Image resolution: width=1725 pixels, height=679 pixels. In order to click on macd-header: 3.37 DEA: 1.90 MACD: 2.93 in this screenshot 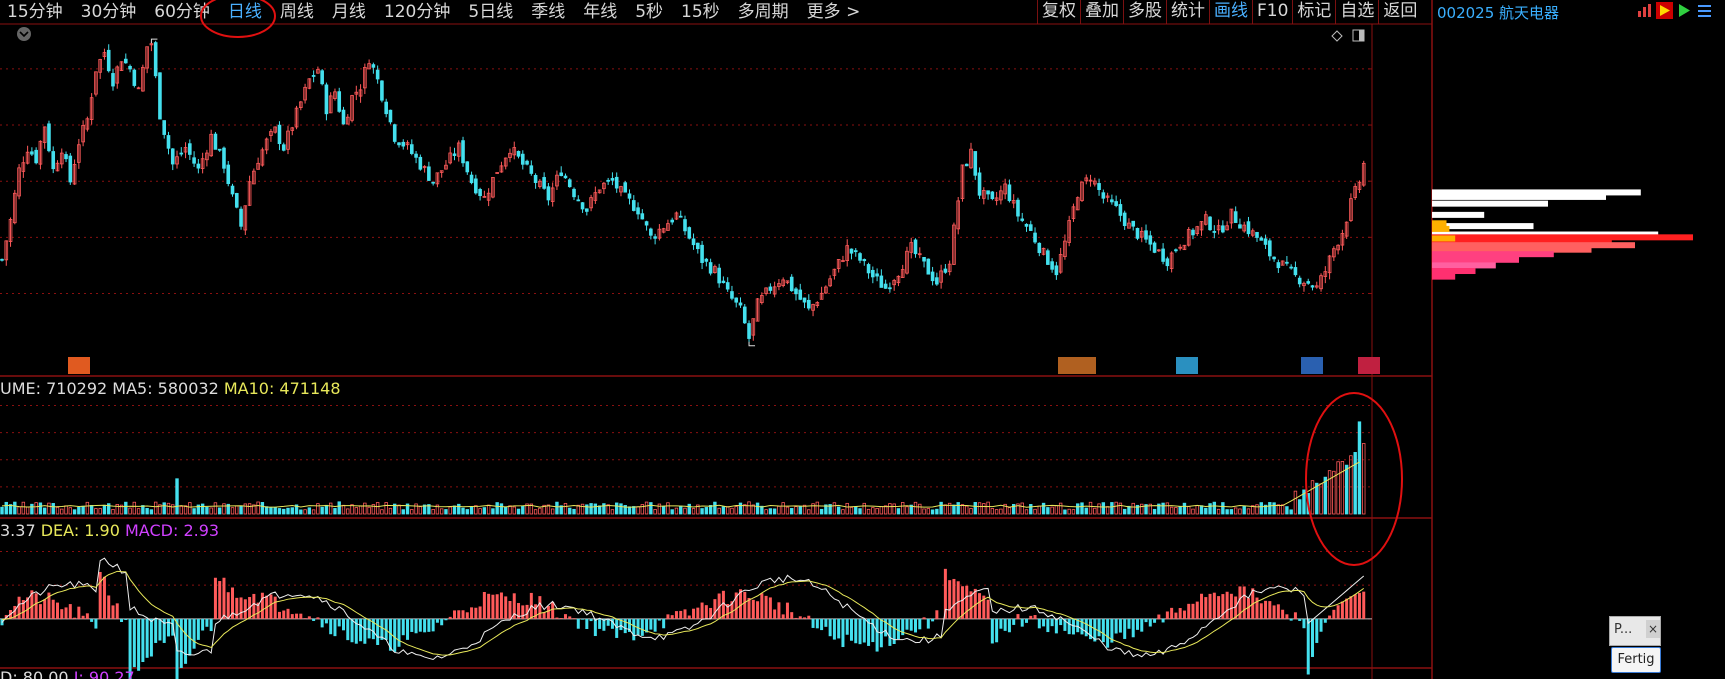, I will do `click(109, 530)`.